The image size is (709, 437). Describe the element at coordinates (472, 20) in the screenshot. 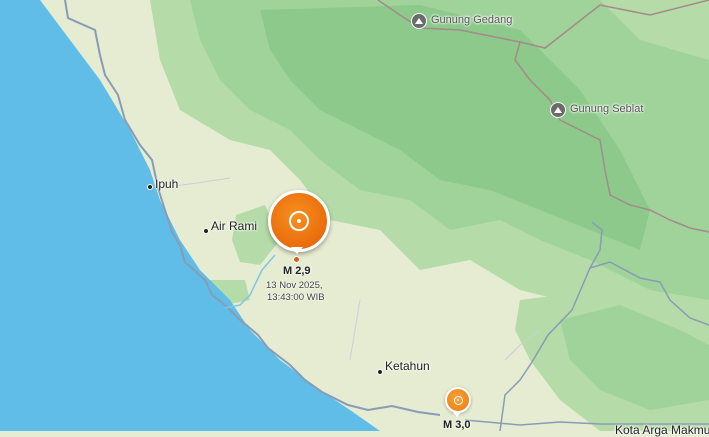

I see `gunung-gedang-label: Gunung Gedang` at that location.